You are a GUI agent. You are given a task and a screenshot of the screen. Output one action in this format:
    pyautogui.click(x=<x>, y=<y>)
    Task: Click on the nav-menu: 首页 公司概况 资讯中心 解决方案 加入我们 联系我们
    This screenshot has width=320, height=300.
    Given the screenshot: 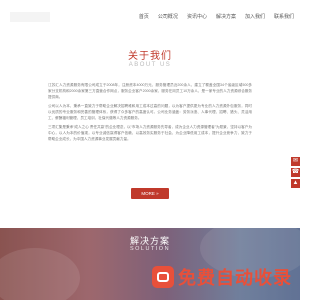 What is the action you would take?
    pyautogui.click(x=216, y=16)
    